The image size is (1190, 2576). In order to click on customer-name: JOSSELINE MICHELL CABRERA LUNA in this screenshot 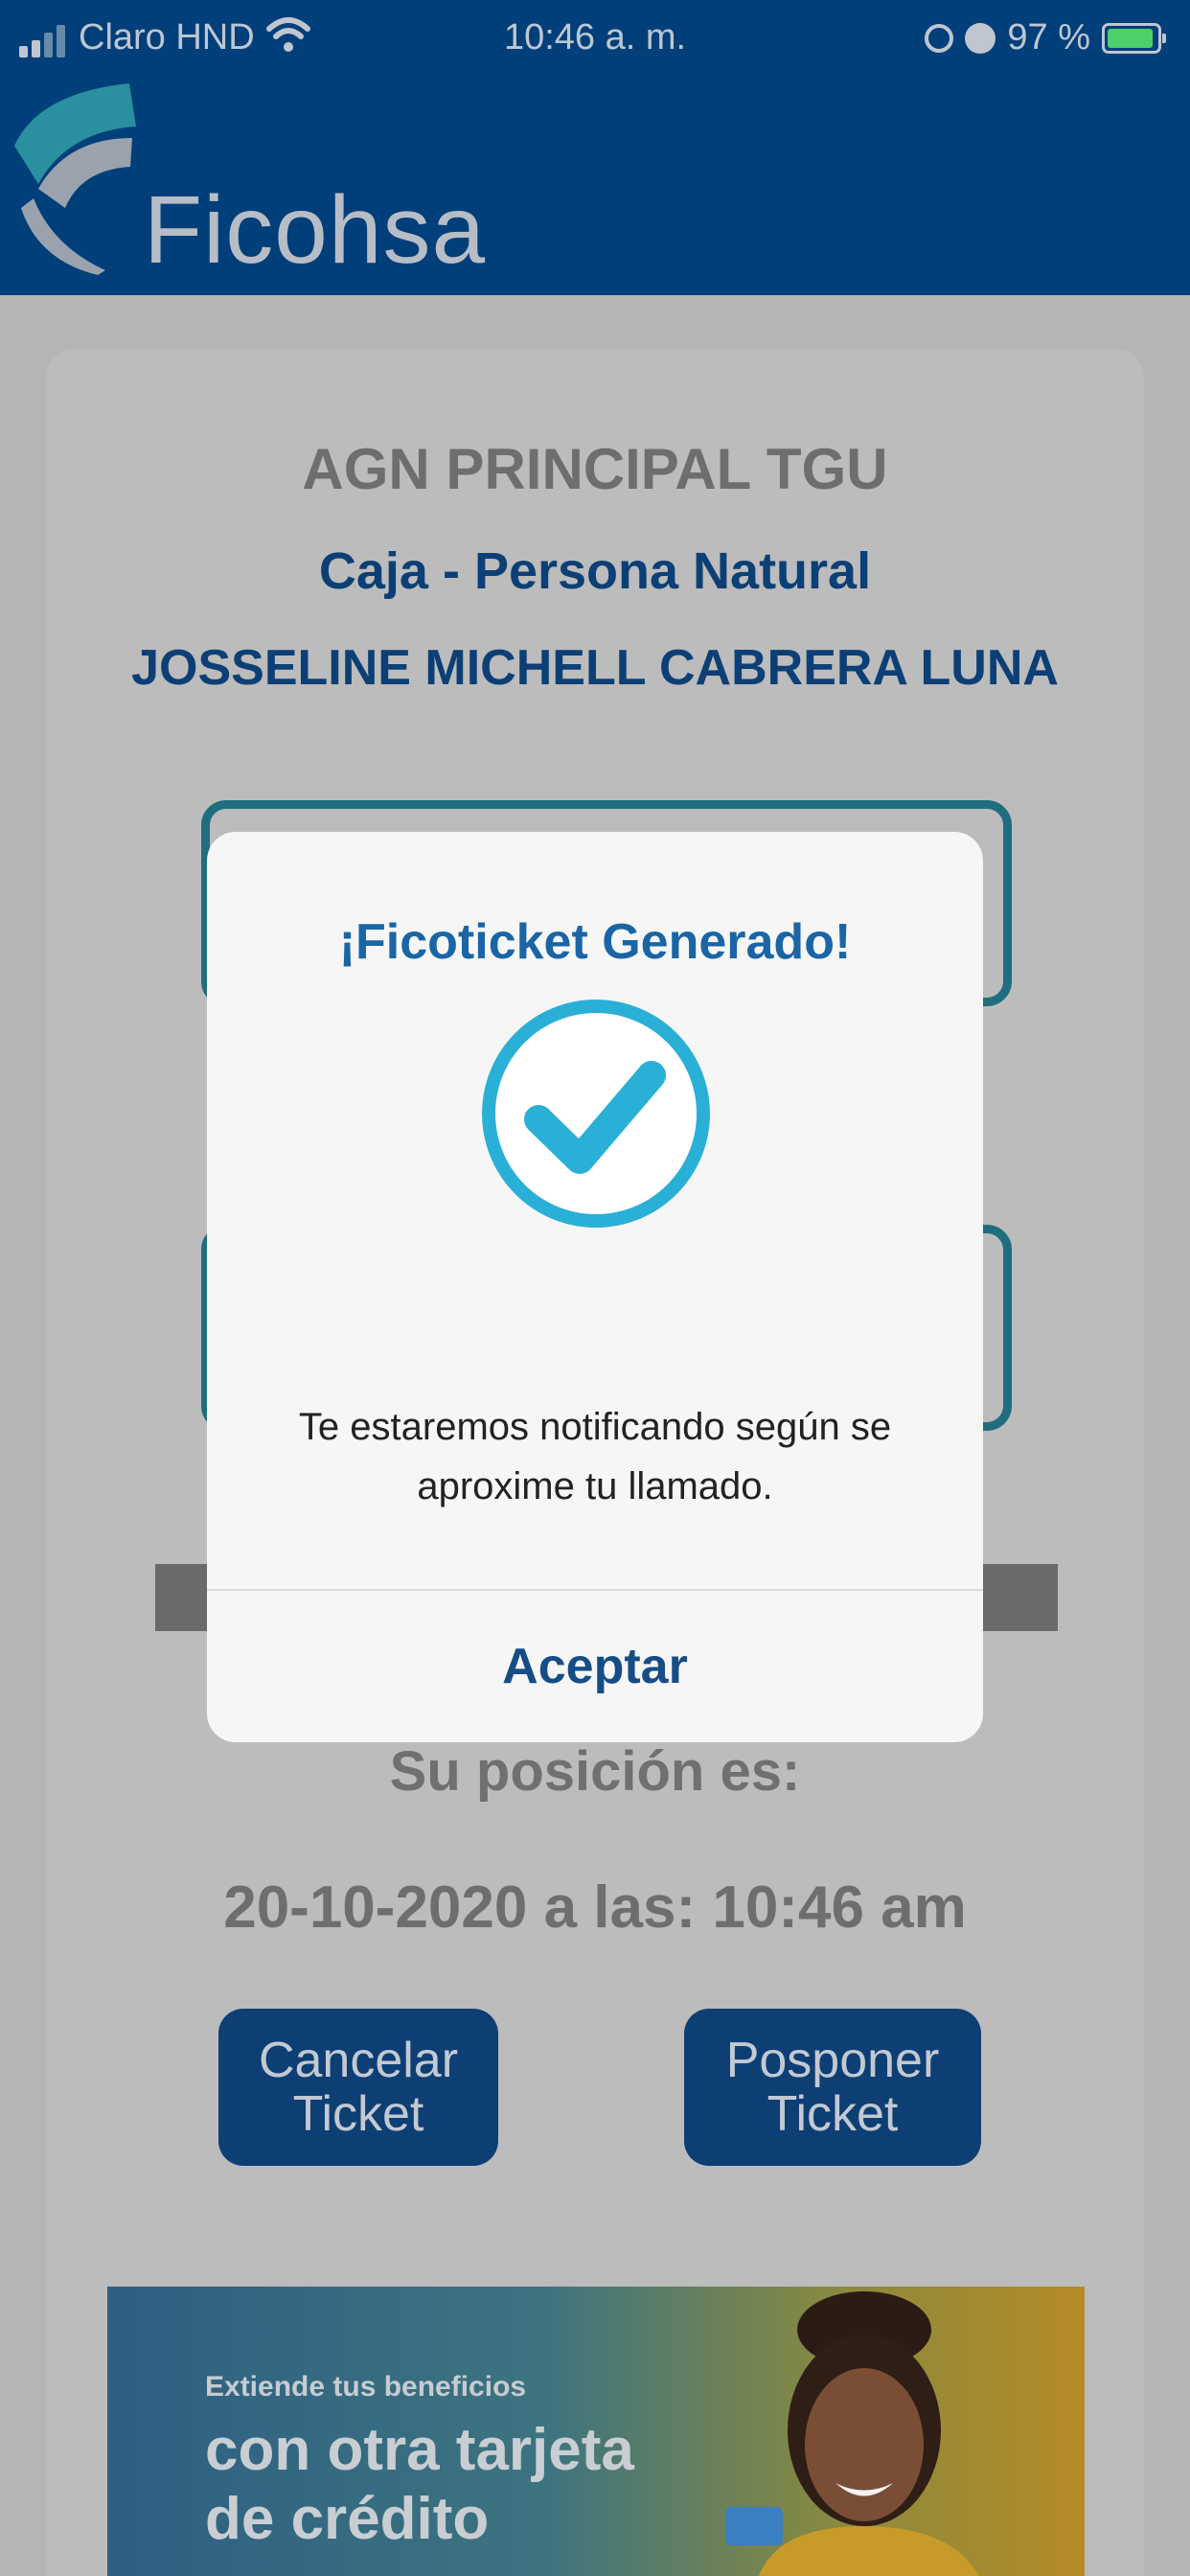, I will do `click(595, 668)`.